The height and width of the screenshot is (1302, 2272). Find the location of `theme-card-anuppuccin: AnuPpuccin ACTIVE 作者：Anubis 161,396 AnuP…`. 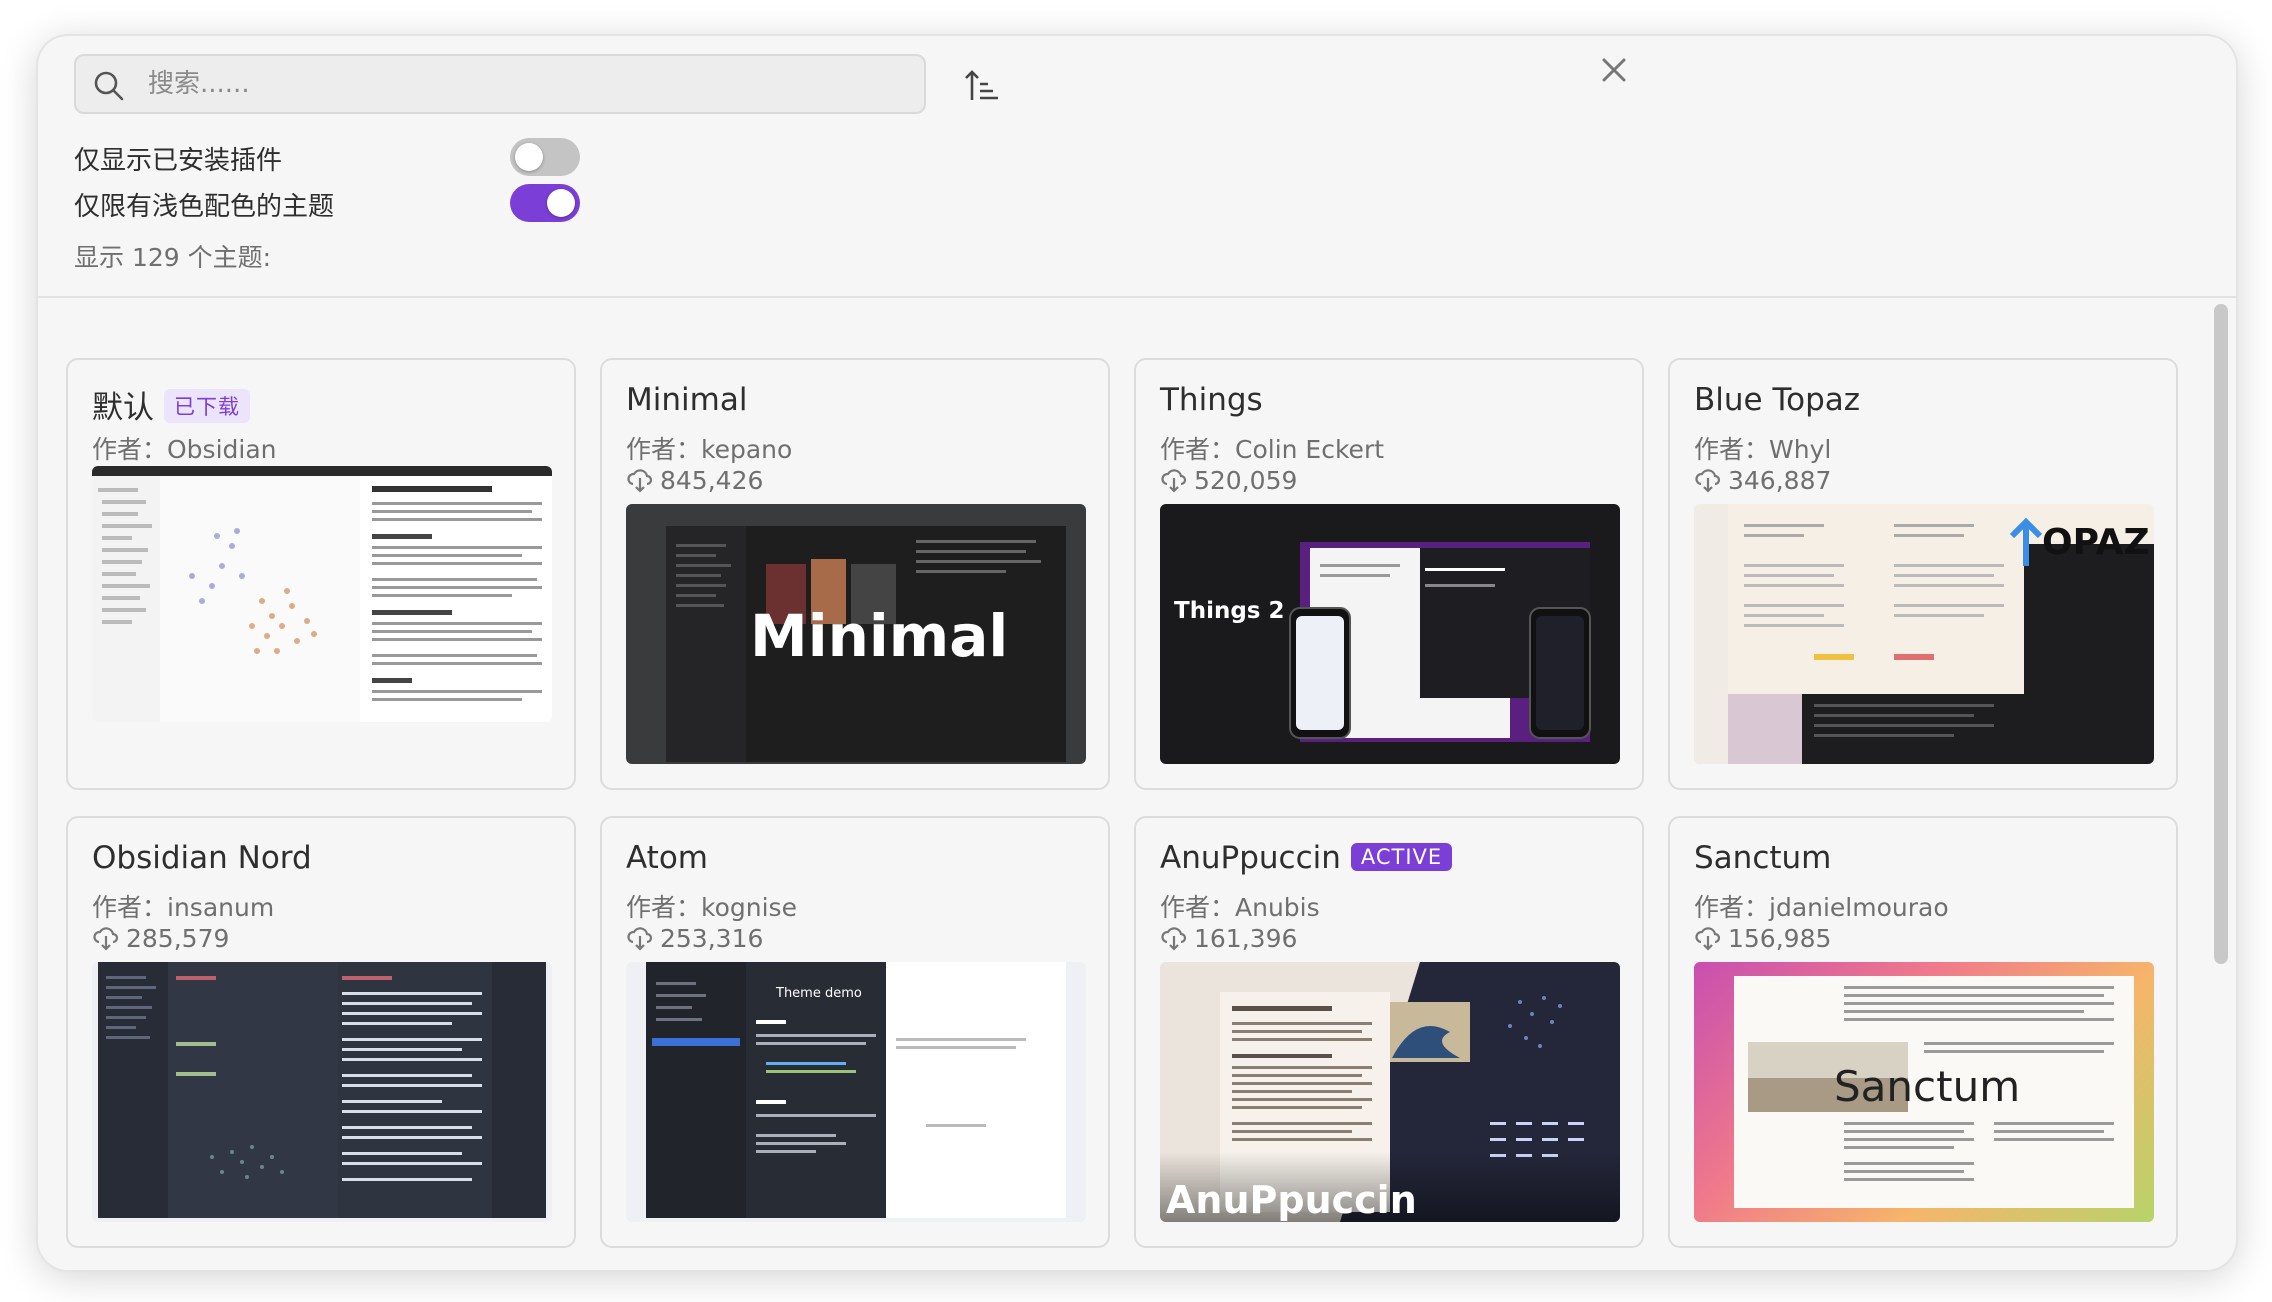

theme-card-anuppuccin: AnuPpuccin ACTIVE 作者：Anubis 161,396 AnuP… is located at coordinates (1389, 1032).